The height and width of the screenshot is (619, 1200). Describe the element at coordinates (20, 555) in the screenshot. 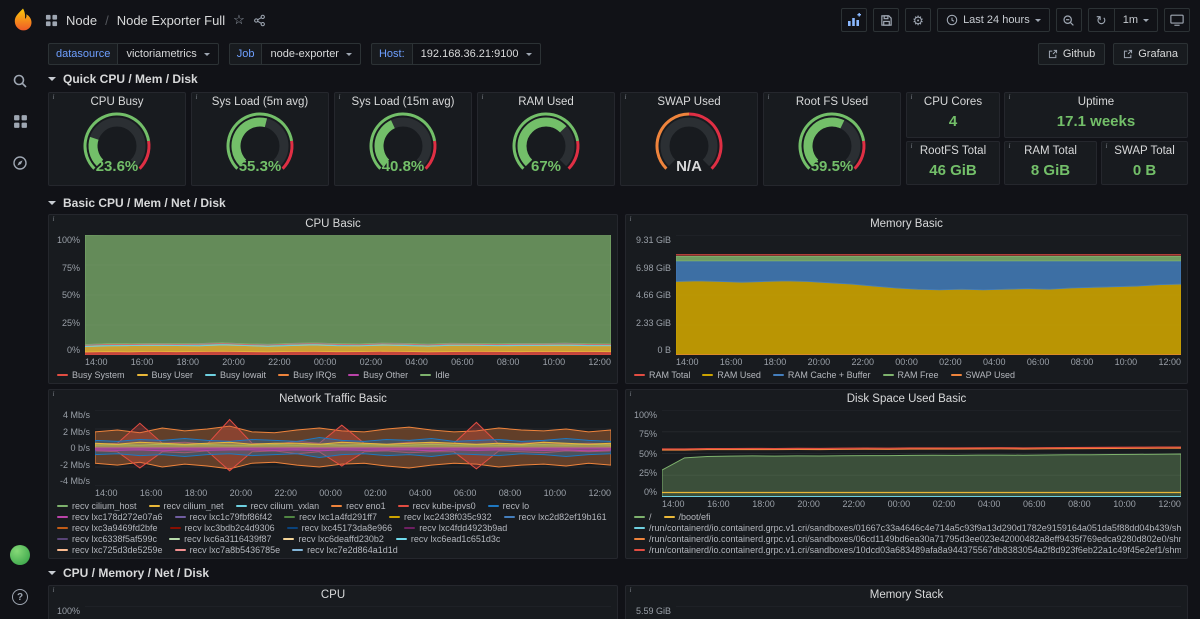

I see `user-avatar` at that location.